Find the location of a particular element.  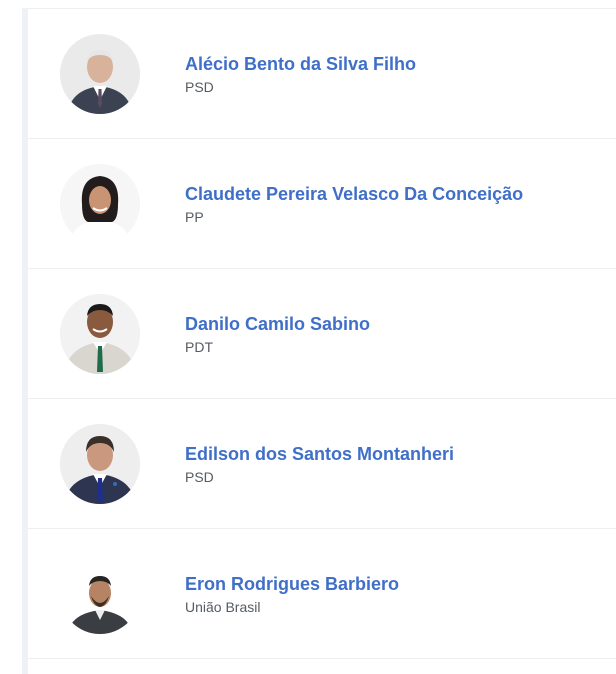

member-party: União Brasil is located at coordinates (223, 606).